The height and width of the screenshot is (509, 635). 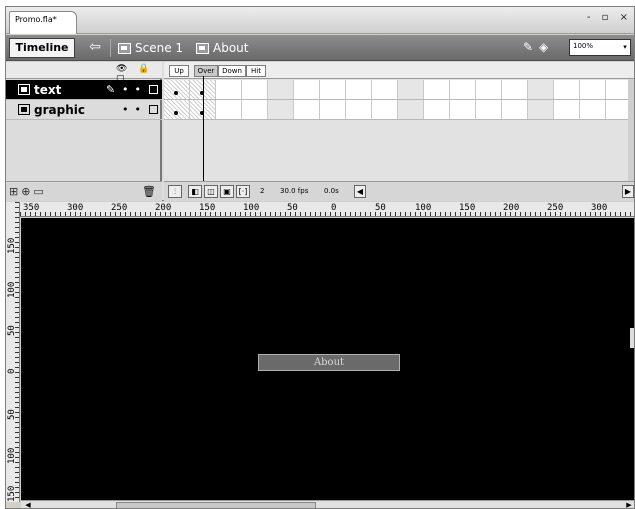 I want to click on button-symbol-icon, so click(x=202, y=48).